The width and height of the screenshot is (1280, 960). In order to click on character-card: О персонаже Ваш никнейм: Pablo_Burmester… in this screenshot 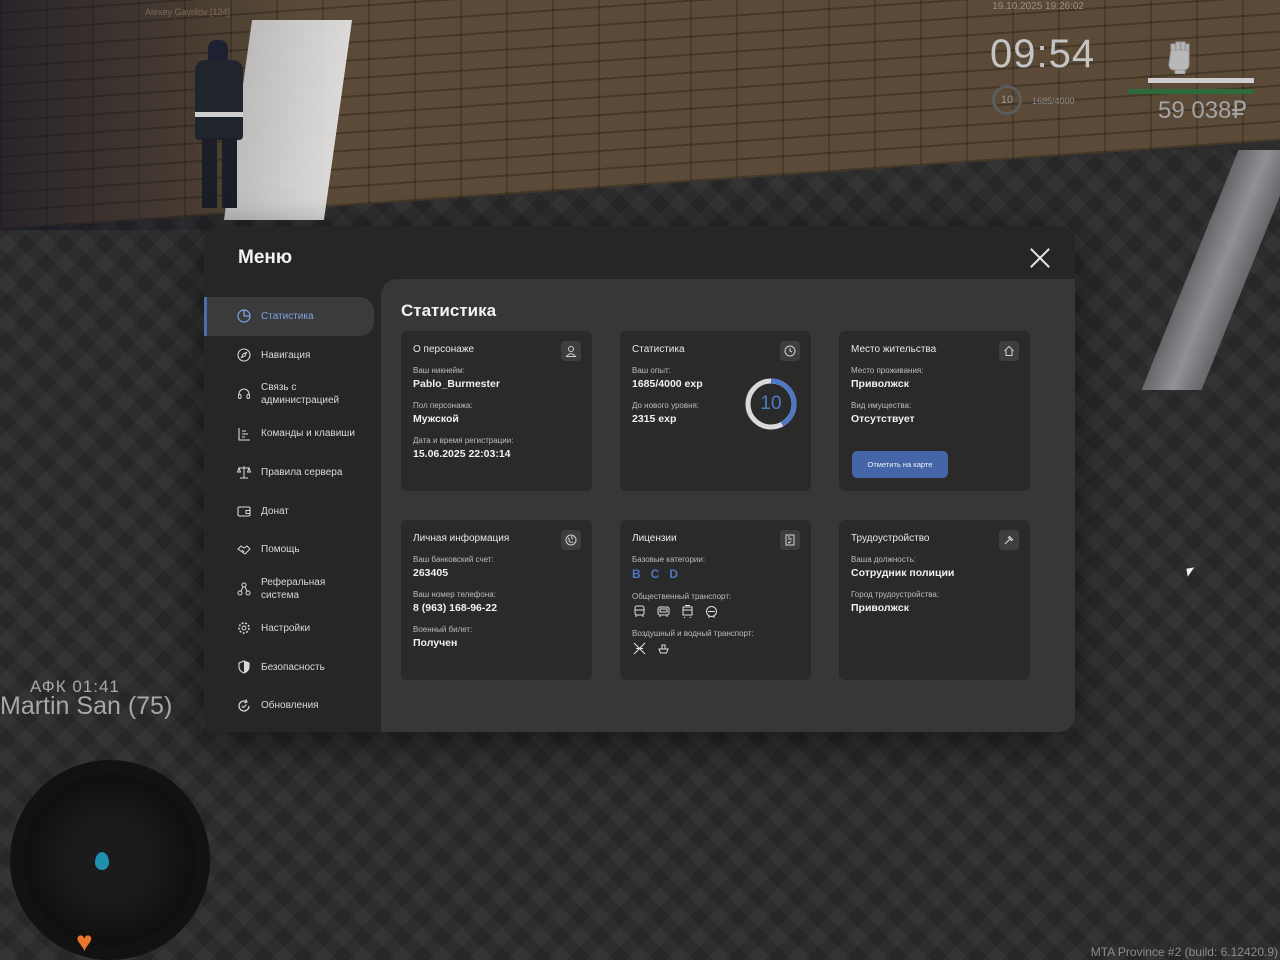, I will do `click(496, 411)`.